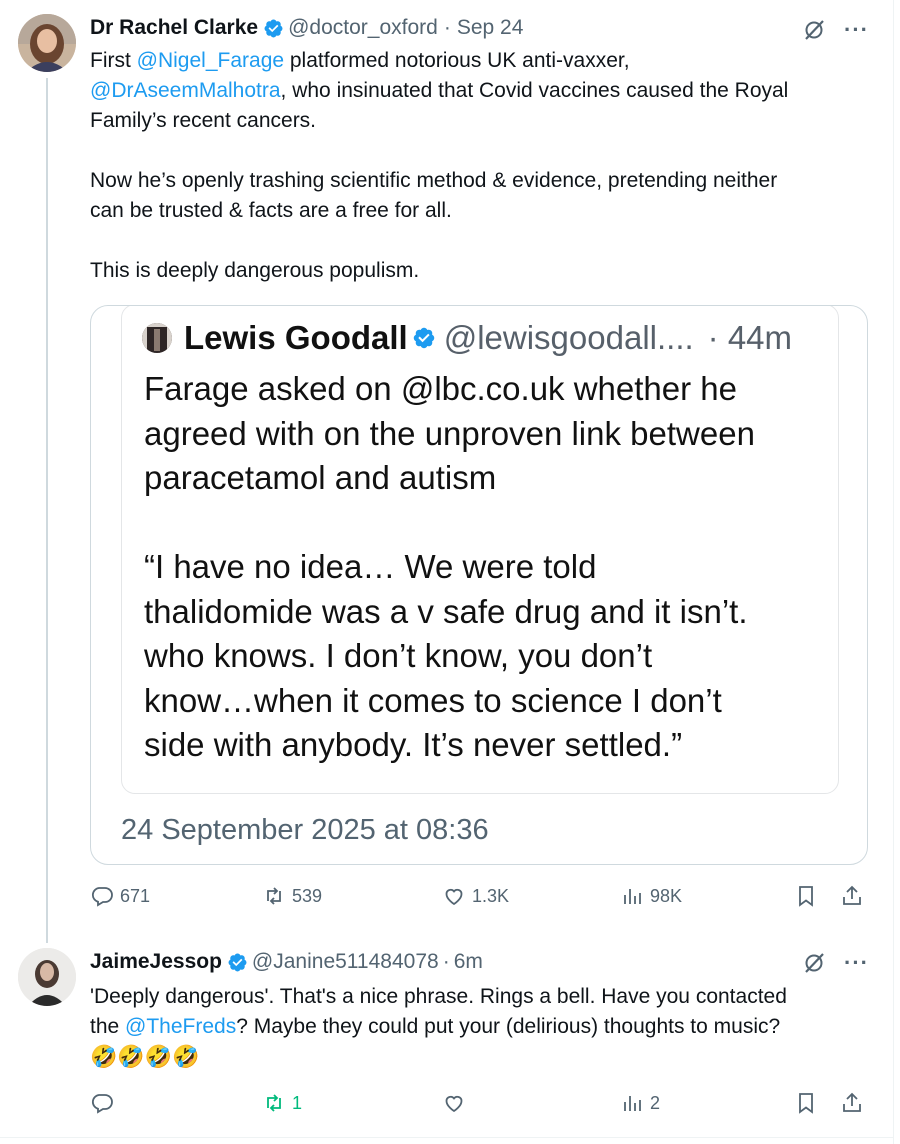  What do you see at coordinates (297, 1102) in the screenshot?
I see `repost-count: 1` at bounding box center [297, 1102].